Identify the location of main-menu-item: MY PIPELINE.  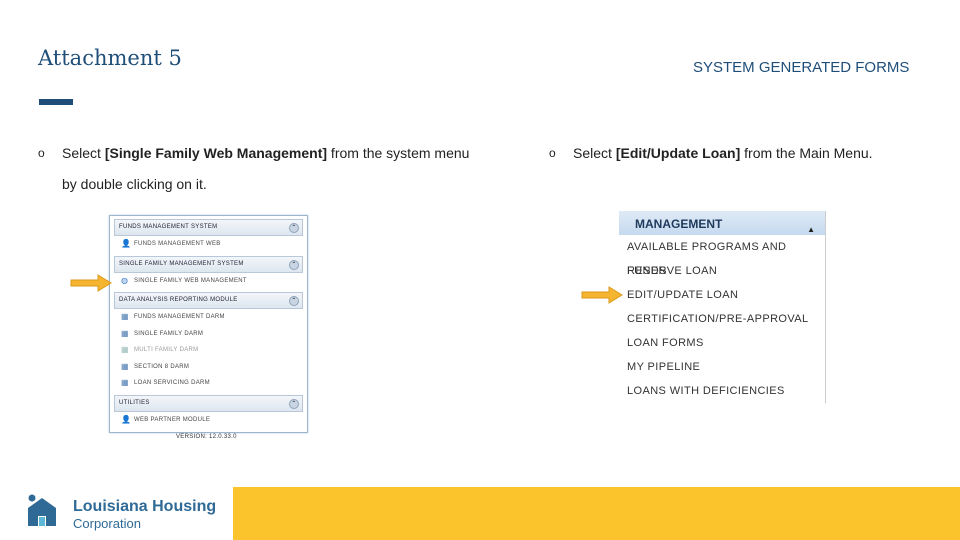
(722, 367).